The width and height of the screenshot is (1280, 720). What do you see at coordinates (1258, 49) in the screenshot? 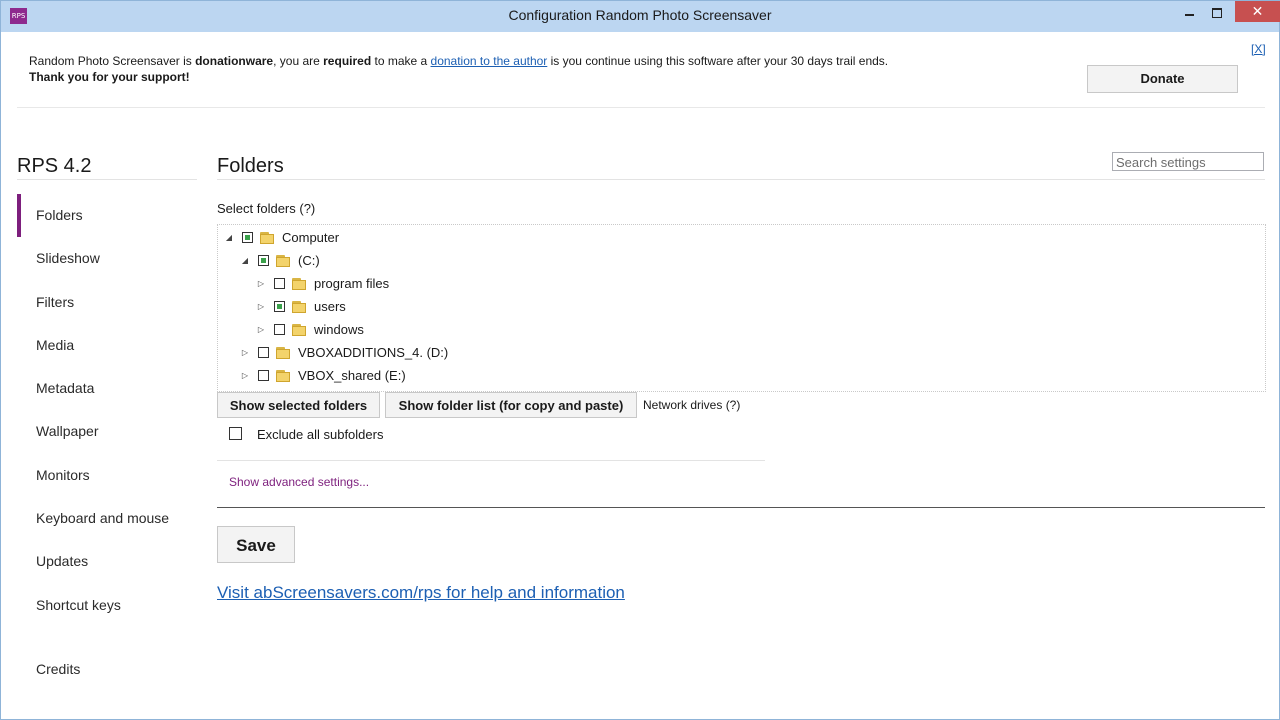
I see `notice-close-link: [X]` at bounding box center [1258, 49].